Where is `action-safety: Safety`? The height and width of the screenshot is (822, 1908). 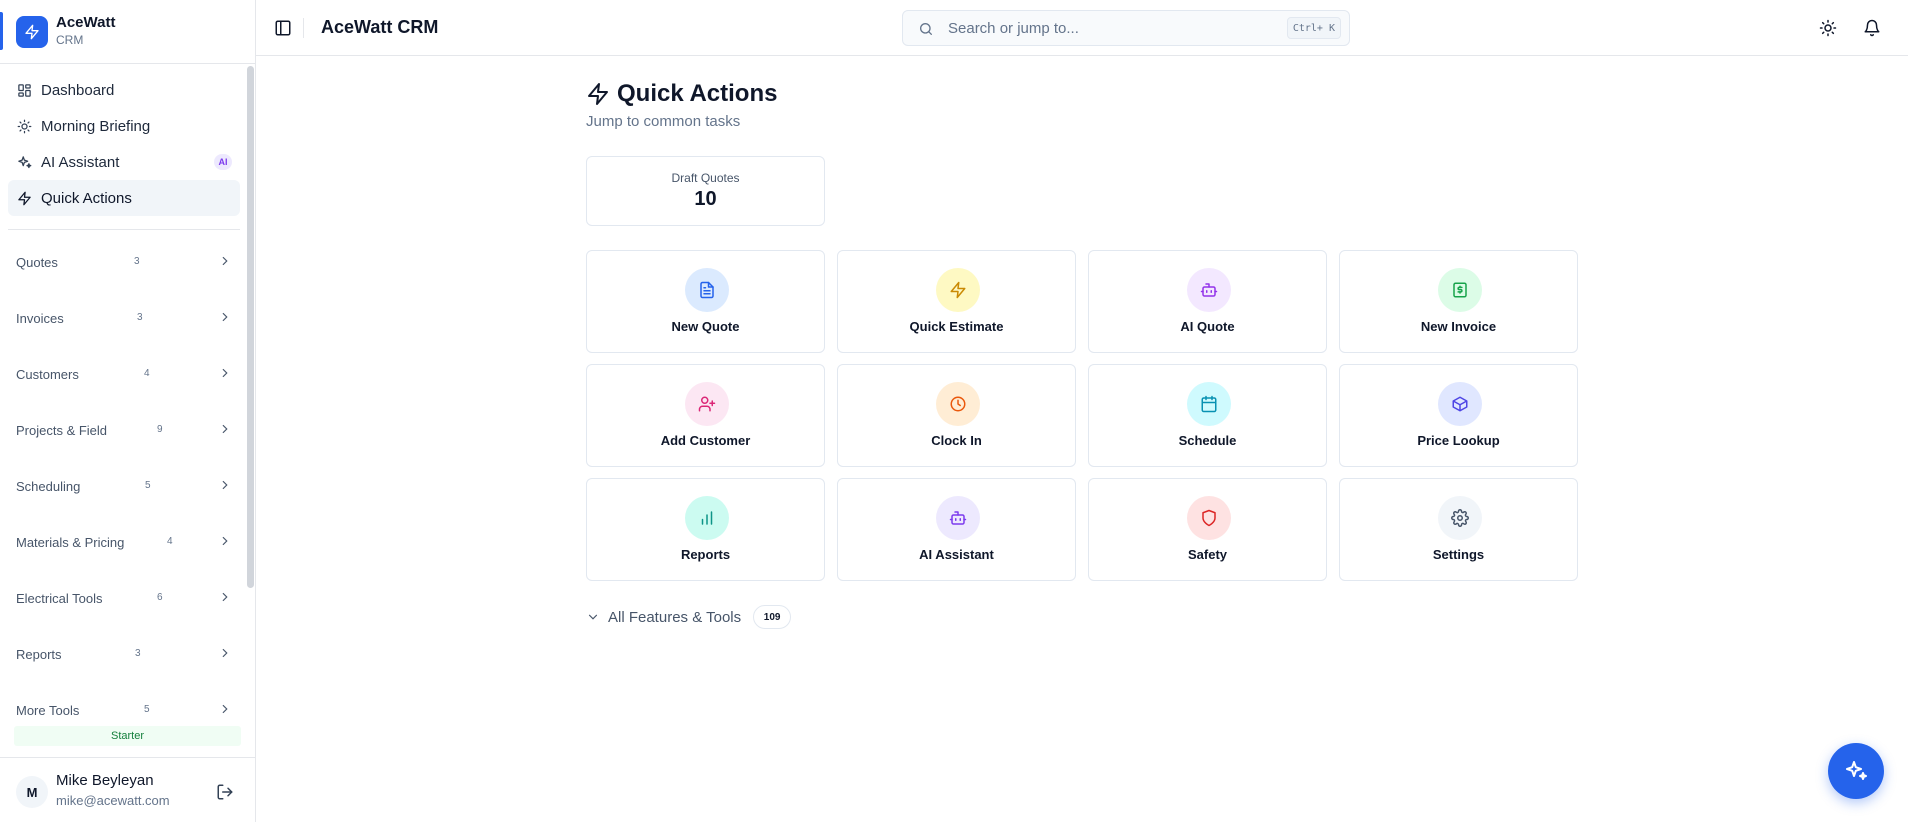 action-safety: Safety is located at coordinates (1207, 529).